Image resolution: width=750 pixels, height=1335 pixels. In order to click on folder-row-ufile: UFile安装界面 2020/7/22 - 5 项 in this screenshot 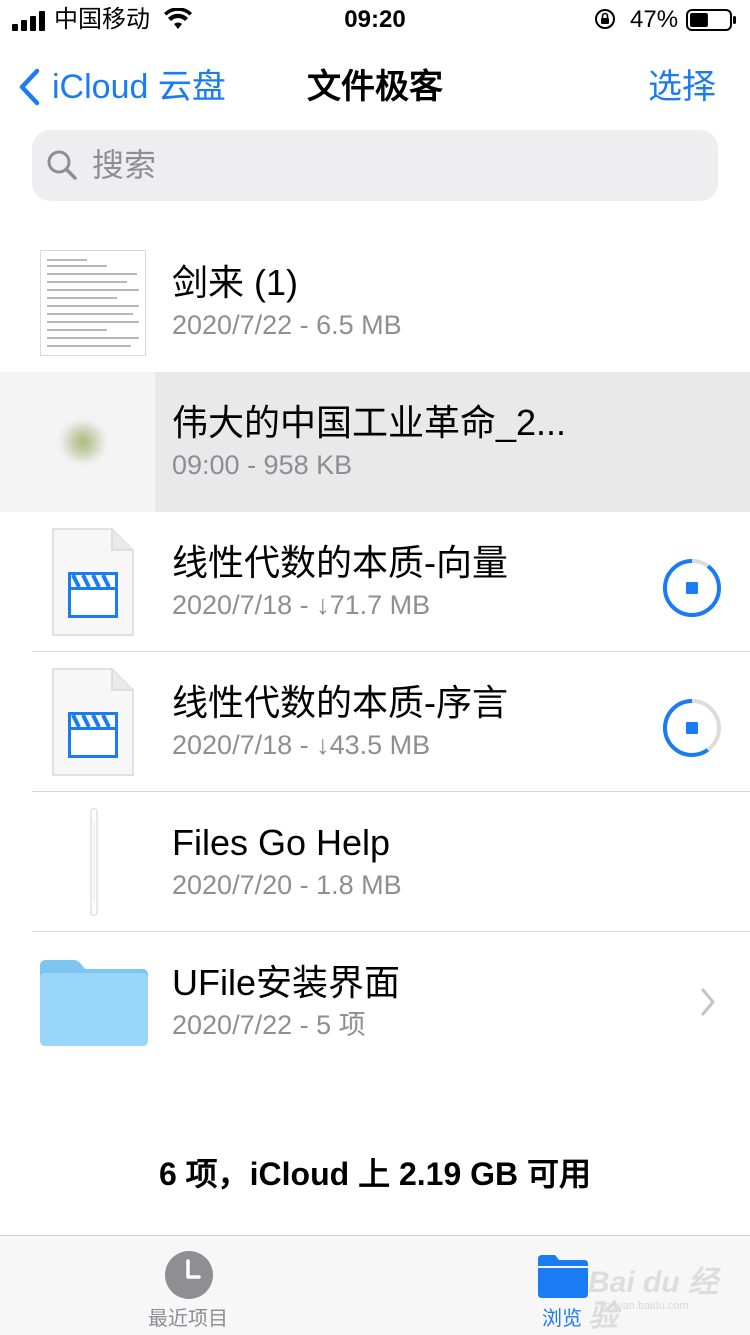, I will do `click(375, 1002)`.